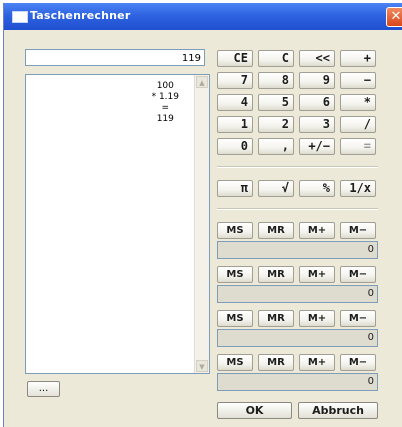 This screenshot has width=402, height=427. I want to click on tape-line: * 1.19, so click(165, 97).